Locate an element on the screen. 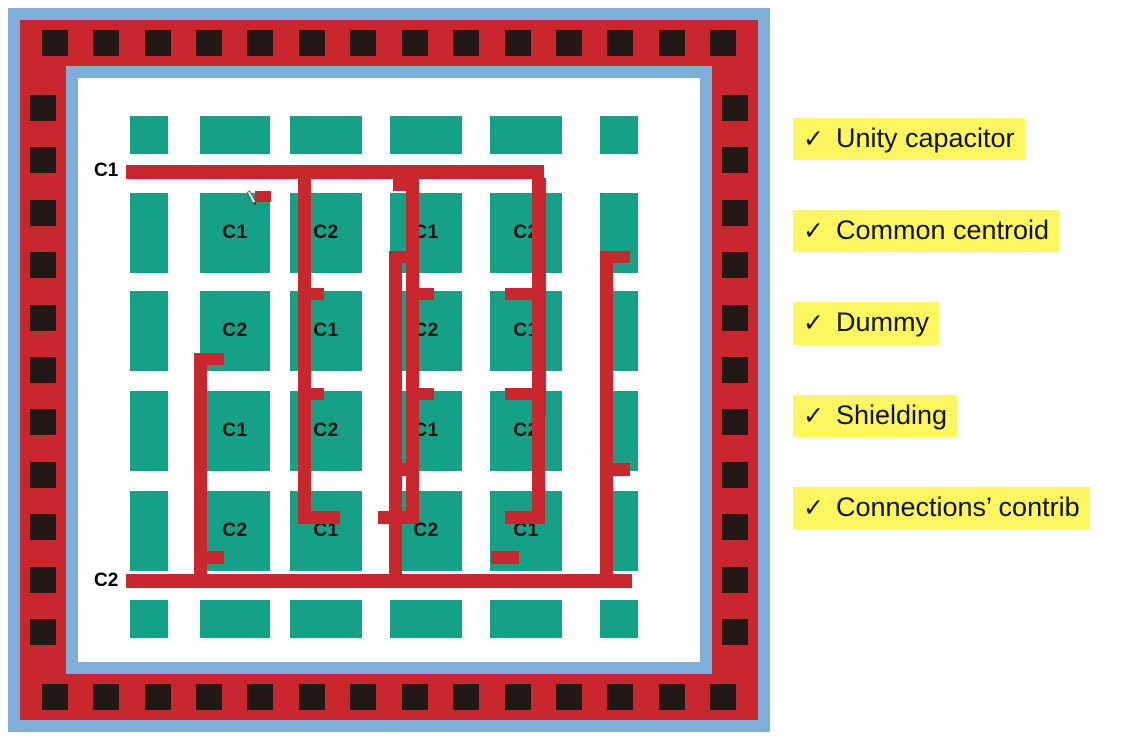  c1-stub-r3c2 is located at coordinates (311, 394).